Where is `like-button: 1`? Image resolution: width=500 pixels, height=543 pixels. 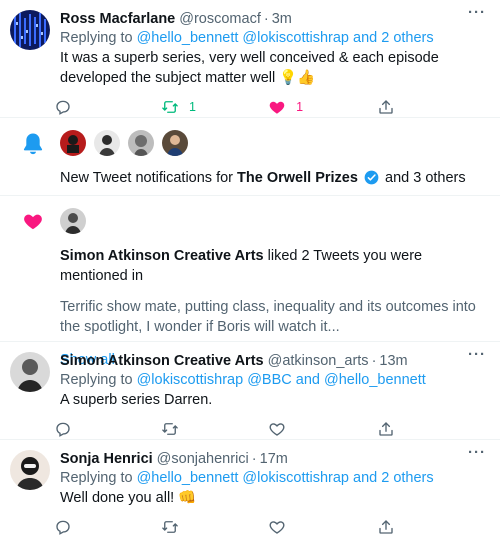
like-button: 1 is located at coordinates (322, 107).